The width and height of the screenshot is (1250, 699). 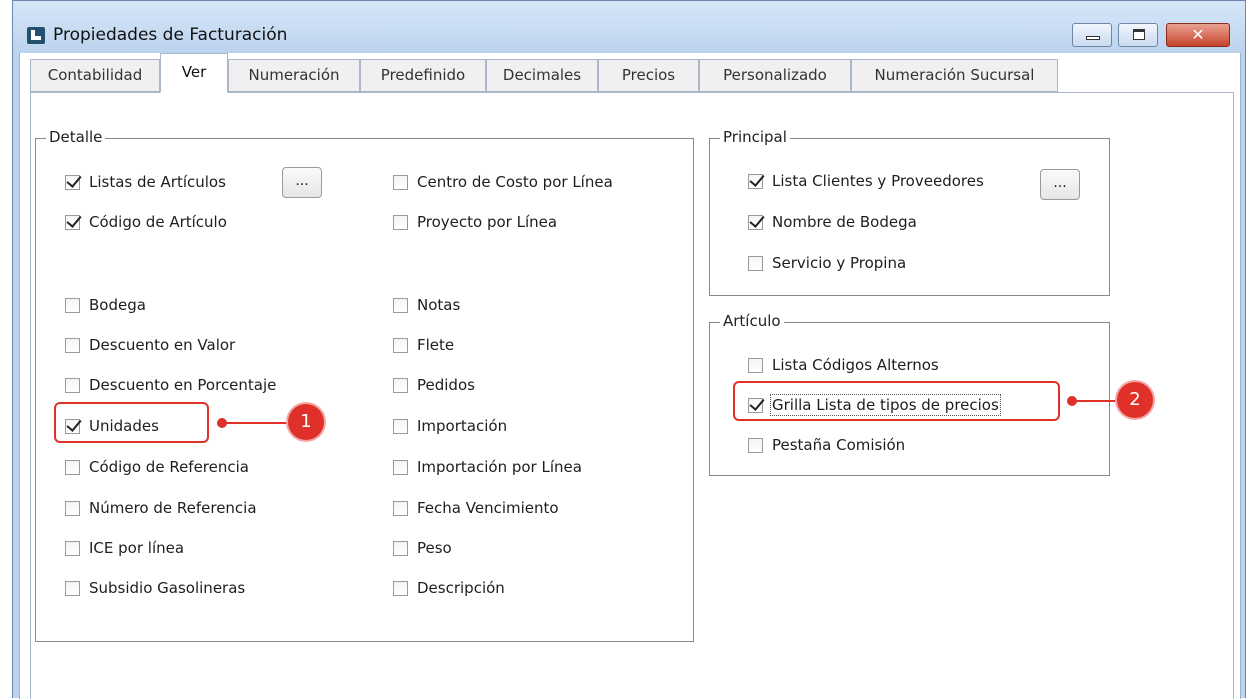 I want to click on checkbox-label: Número de Referencia, so click(x=173, y=508).